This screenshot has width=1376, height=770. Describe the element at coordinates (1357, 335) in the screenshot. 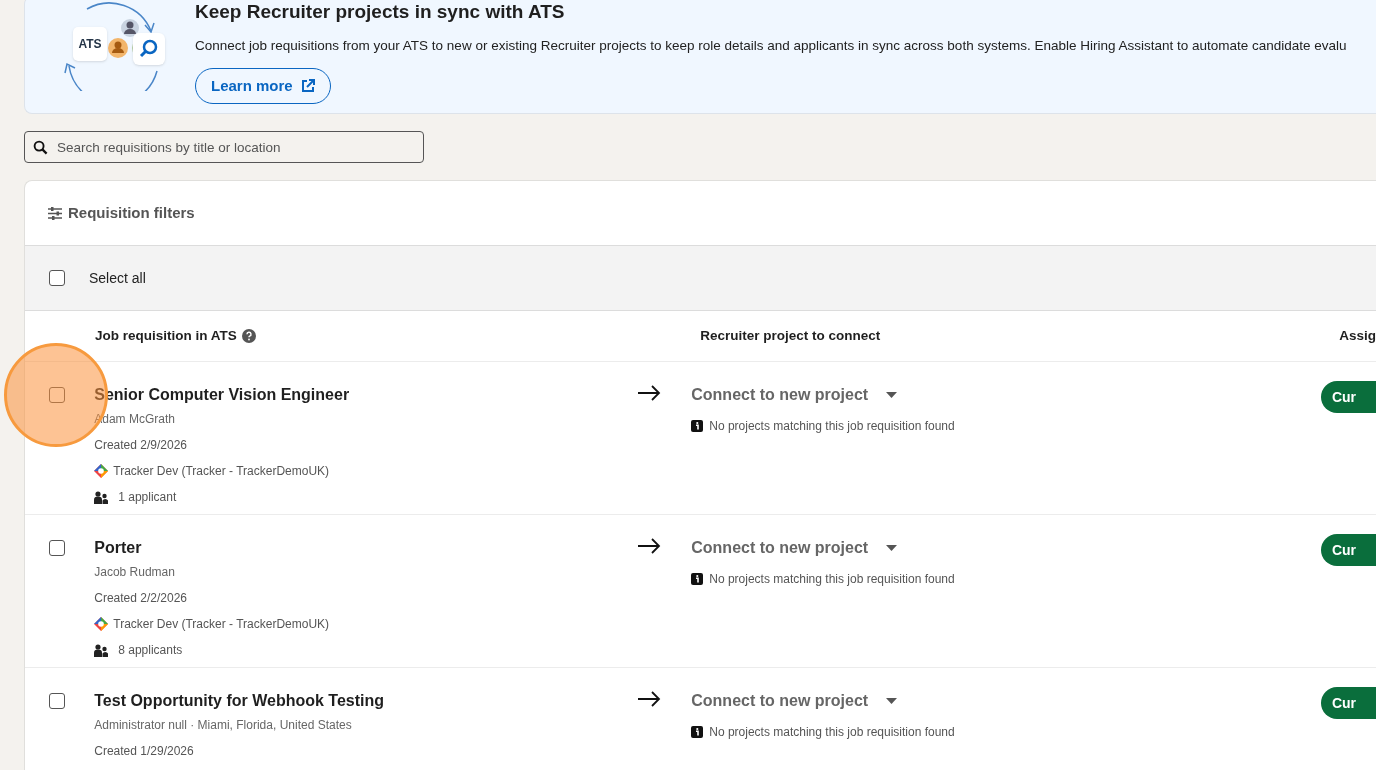

I see `column-header: Assig` at that location.